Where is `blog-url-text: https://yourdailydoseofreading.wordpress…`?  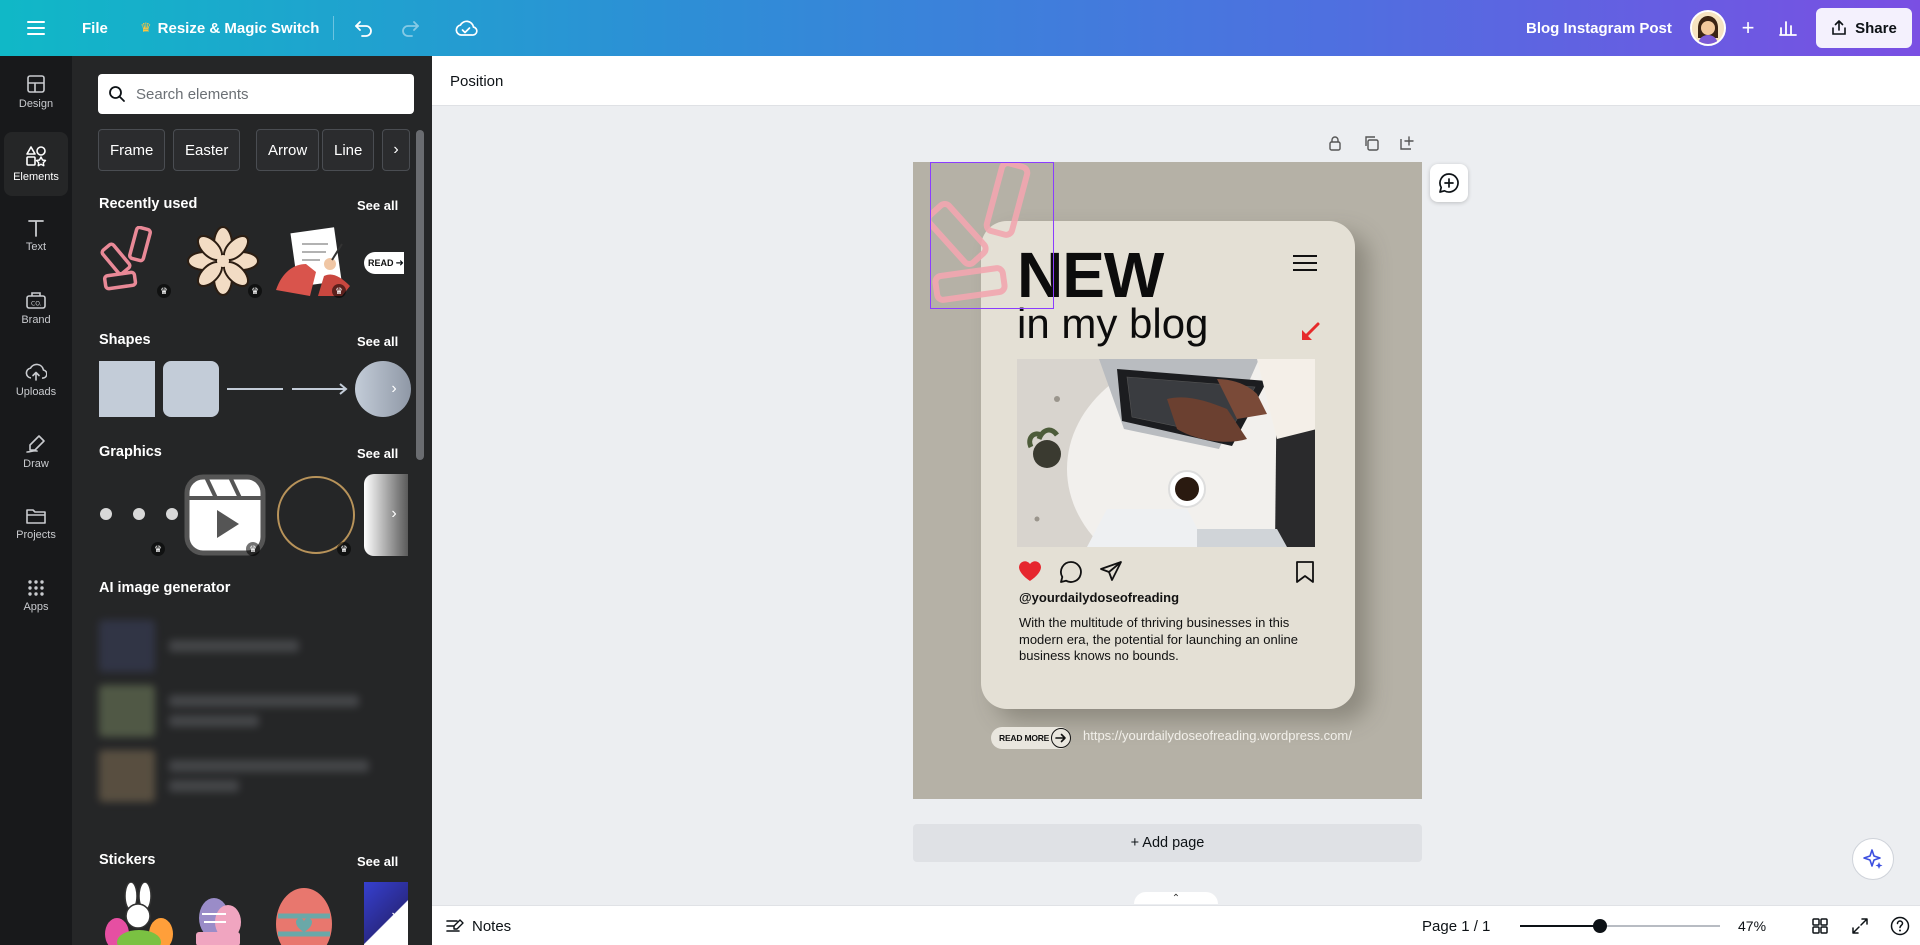 blog-url-text: https://yourdailydoseofreading.wordpress… is located at coordinates (1217, 735).